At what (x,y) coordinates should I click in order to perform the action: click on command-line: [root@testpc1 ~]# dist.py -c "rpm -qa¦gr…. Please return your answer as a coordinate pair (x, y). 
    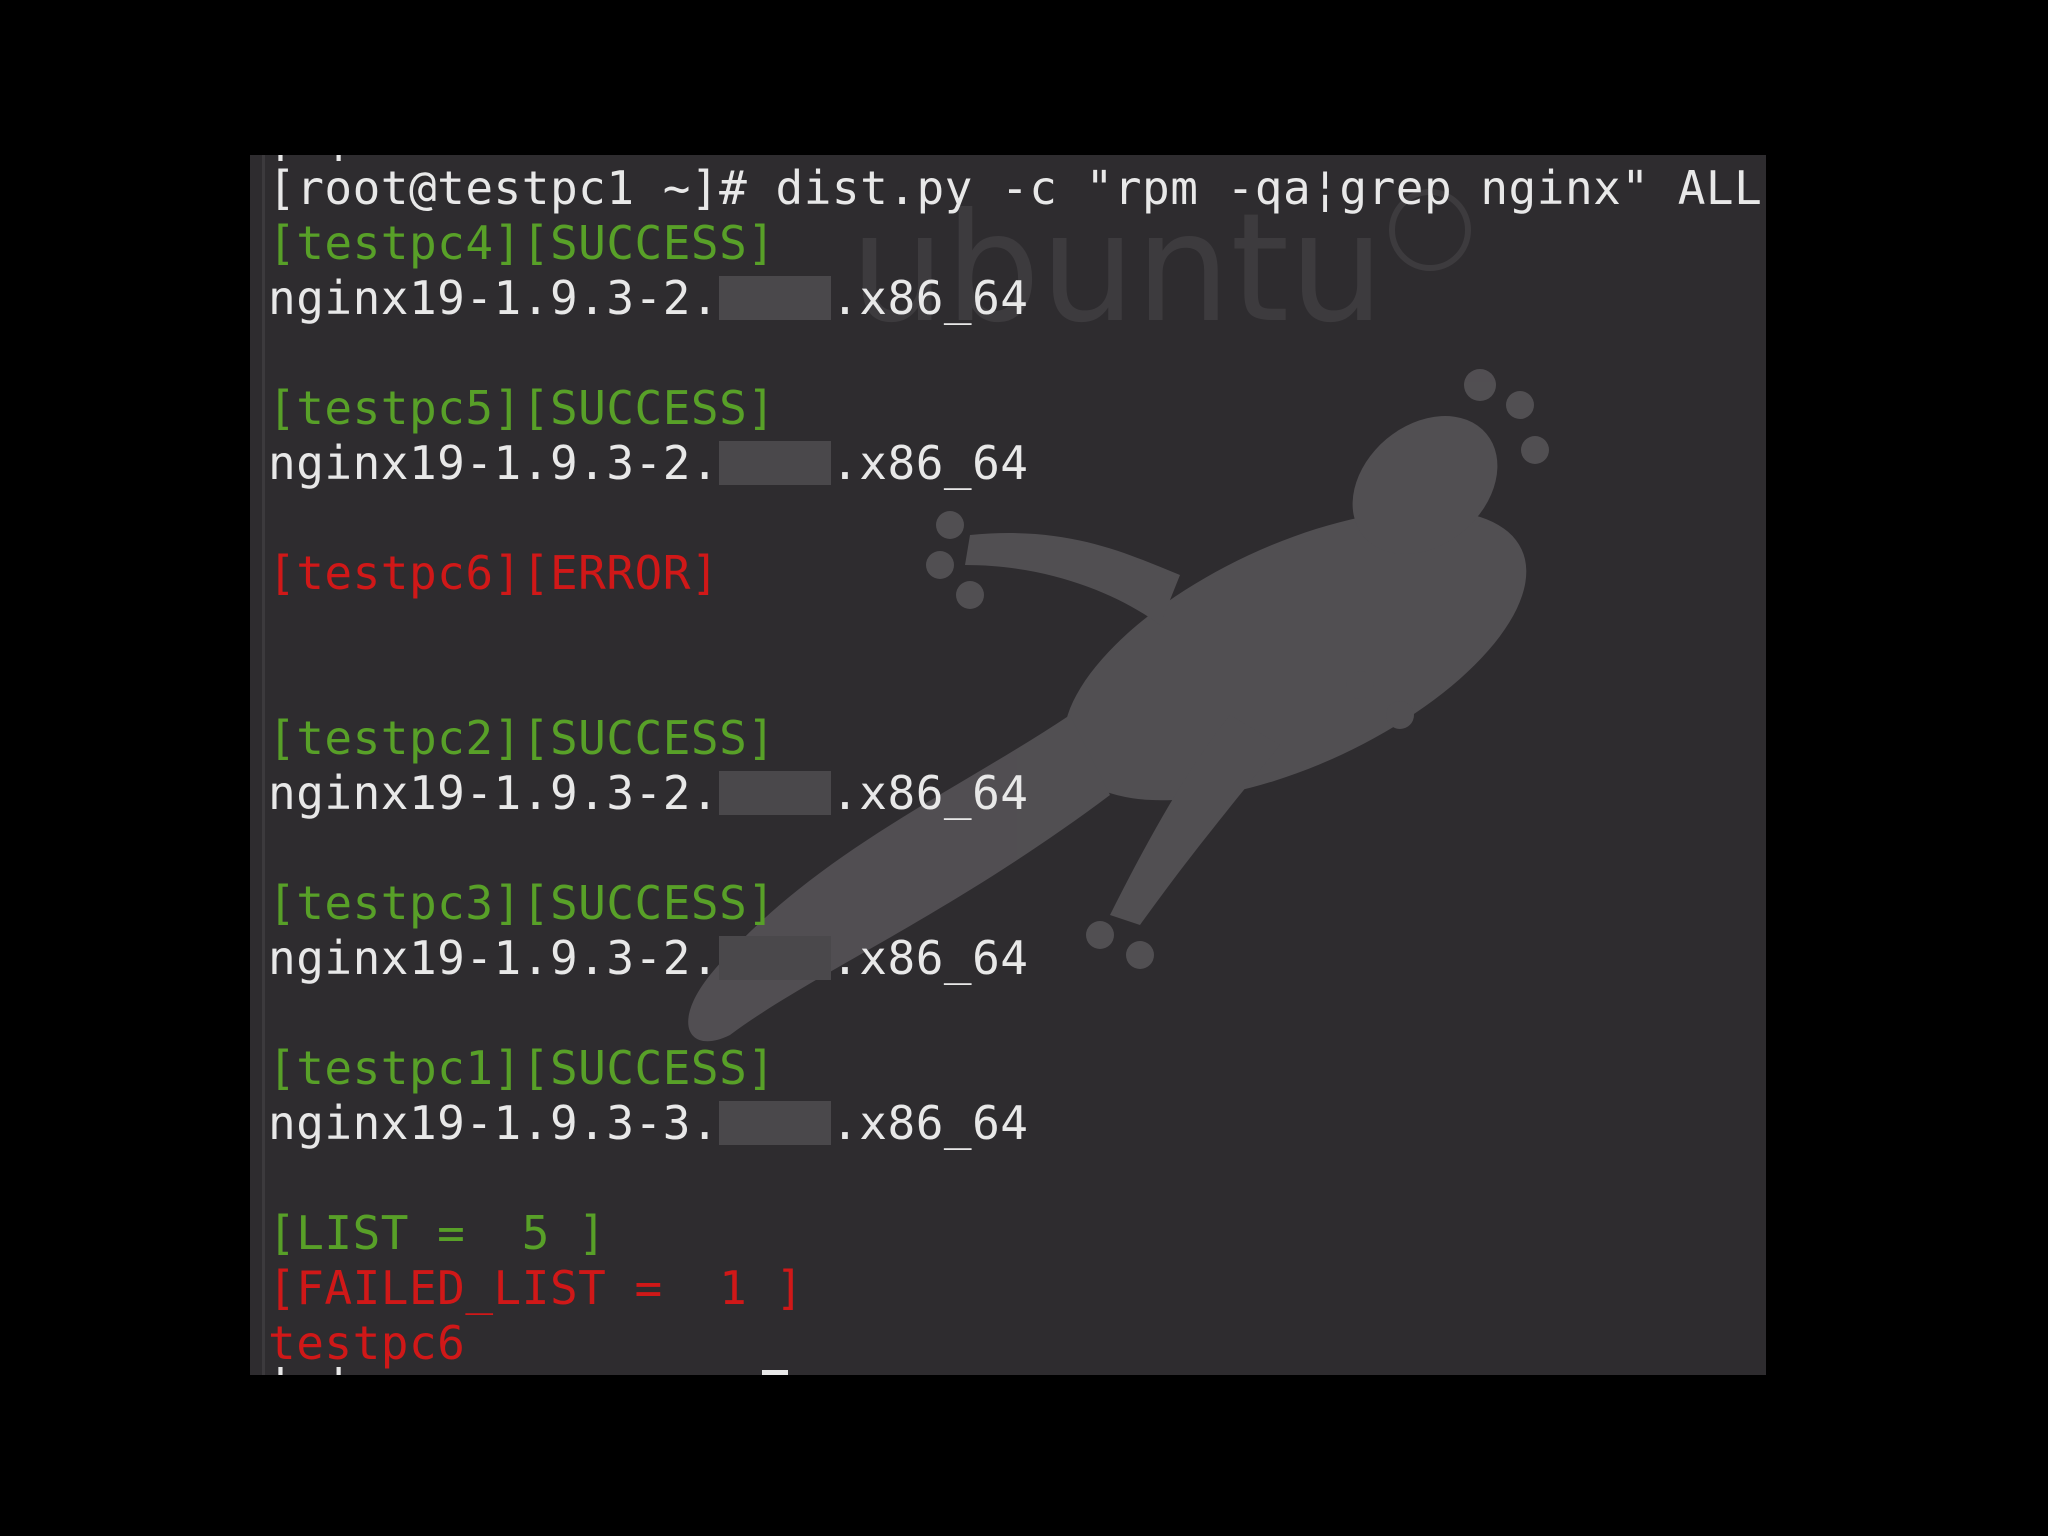
    Looking at the image, I should click on (1015, 188).